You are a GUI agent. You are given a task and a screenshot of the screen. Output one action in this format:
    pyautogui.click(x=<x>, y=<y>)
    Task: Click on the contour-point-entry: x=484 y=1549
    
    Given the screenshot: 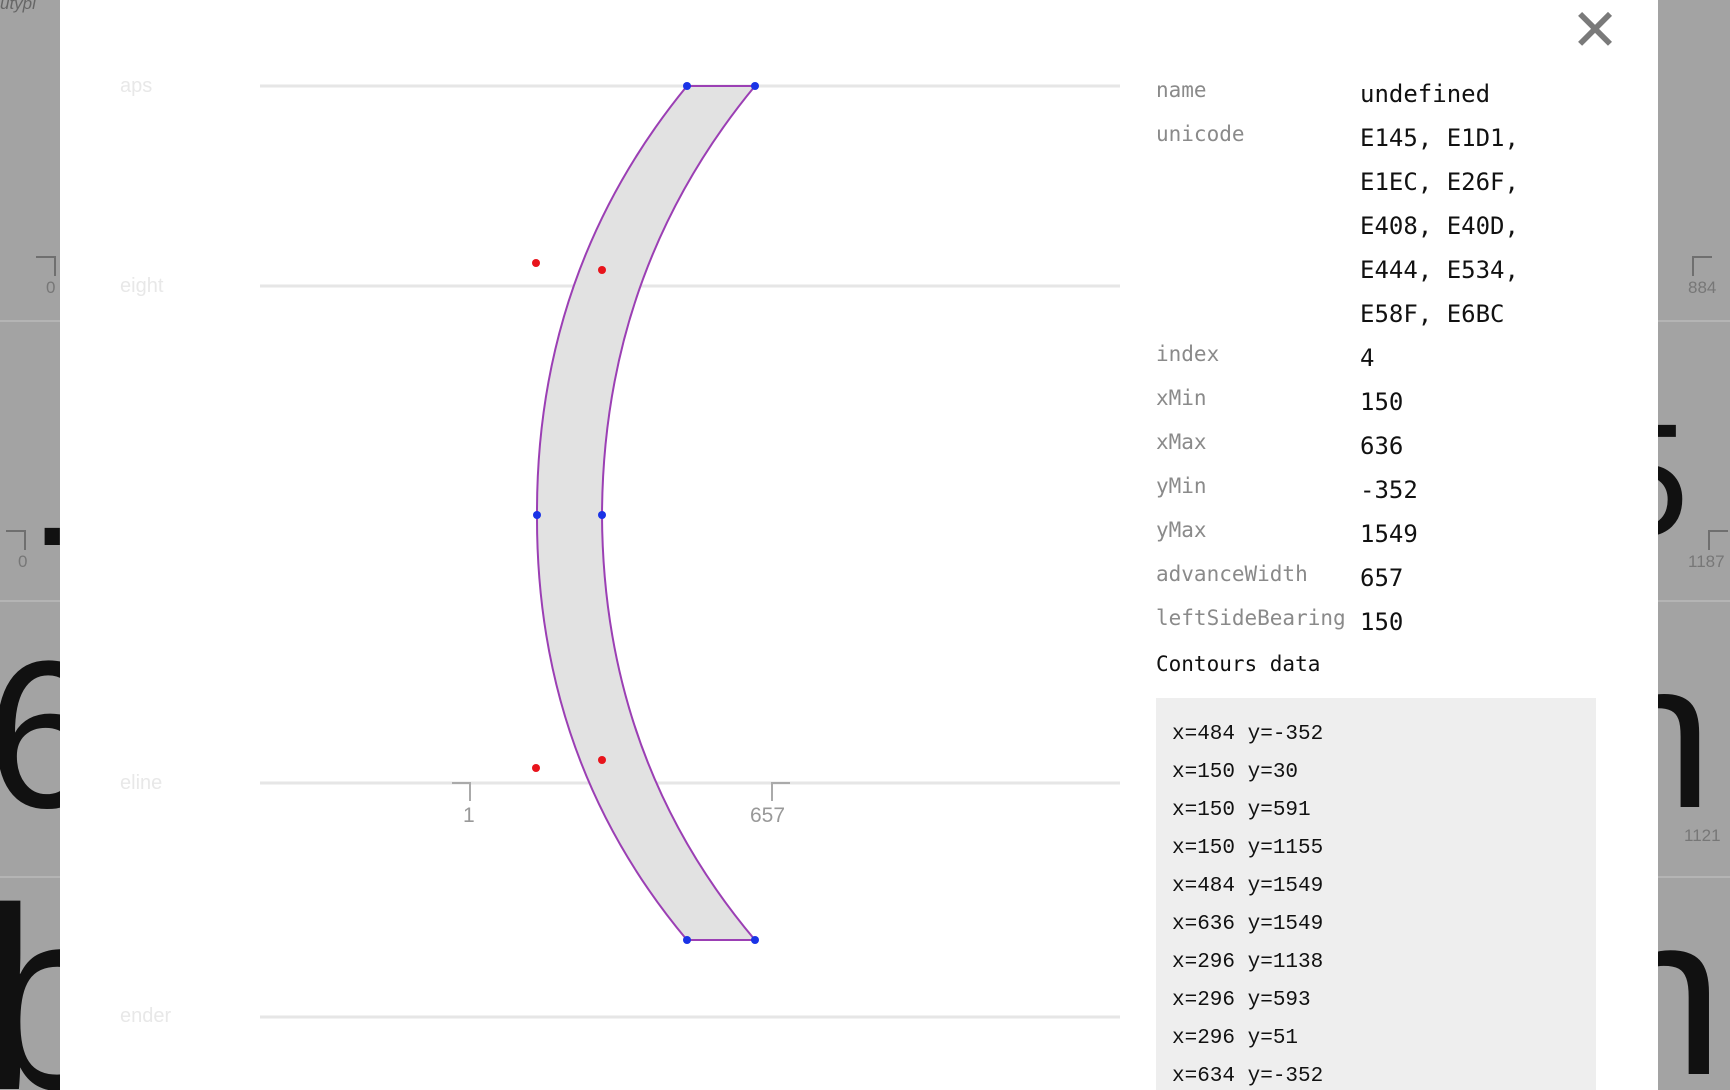 What is the action you would take?
    pyautogui.click(x=1248, y=886)
    